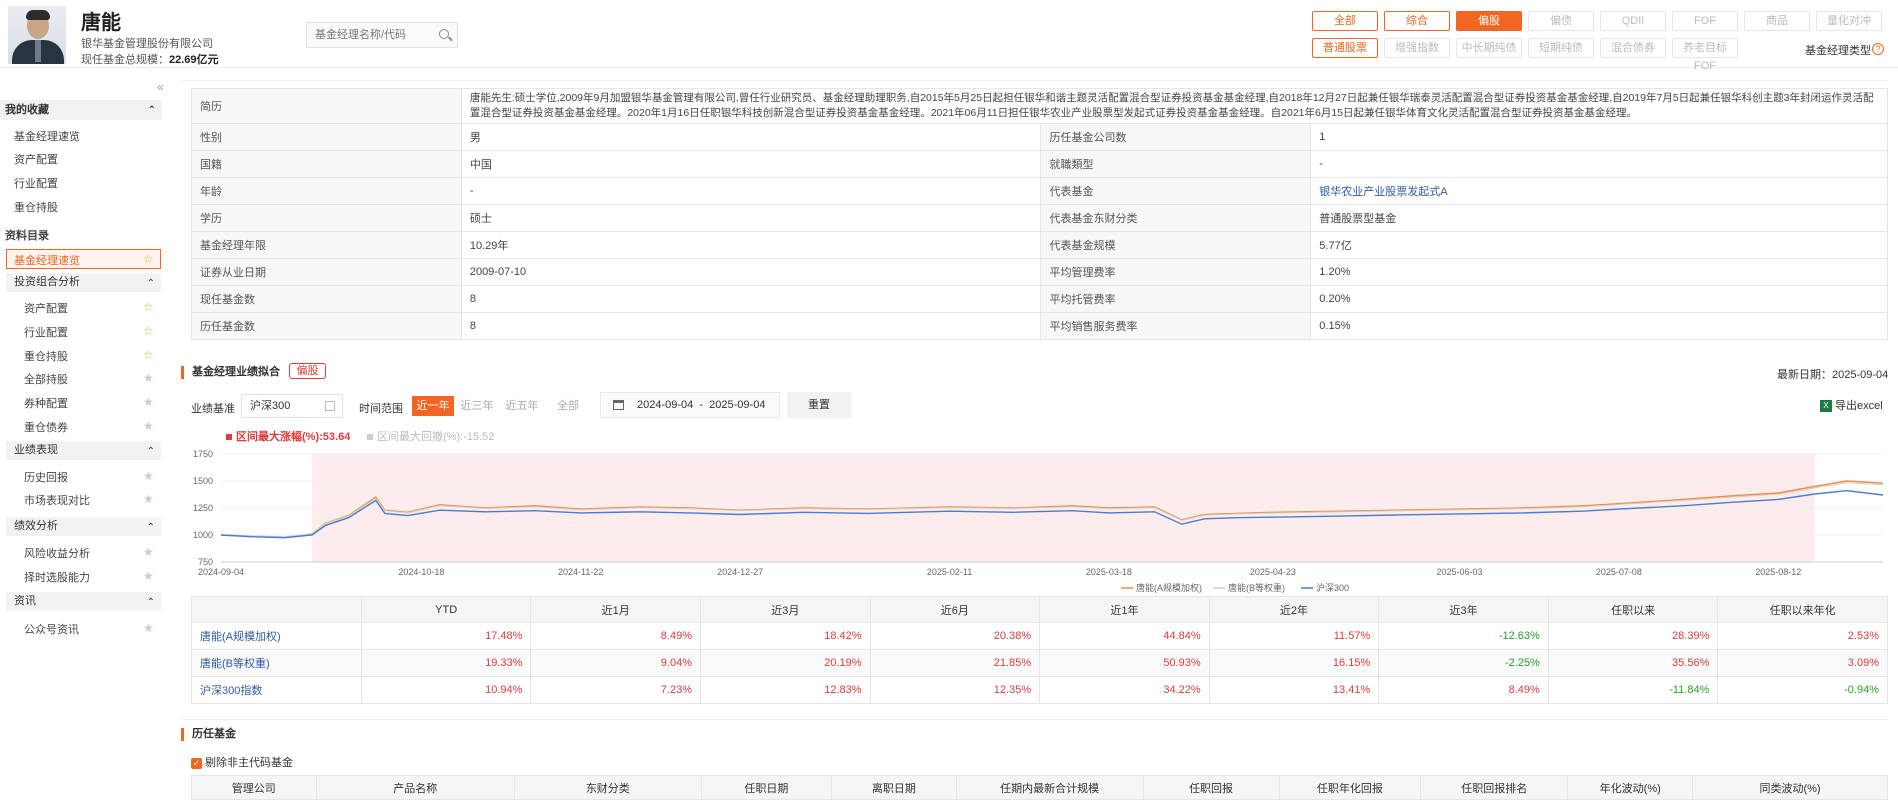 This screenshot has height=803, width=1898. Describe the element at coordinates (1039, 164) in the screenshot. I see `profile-row: 国籍 中国 就職類型 -` at that location.